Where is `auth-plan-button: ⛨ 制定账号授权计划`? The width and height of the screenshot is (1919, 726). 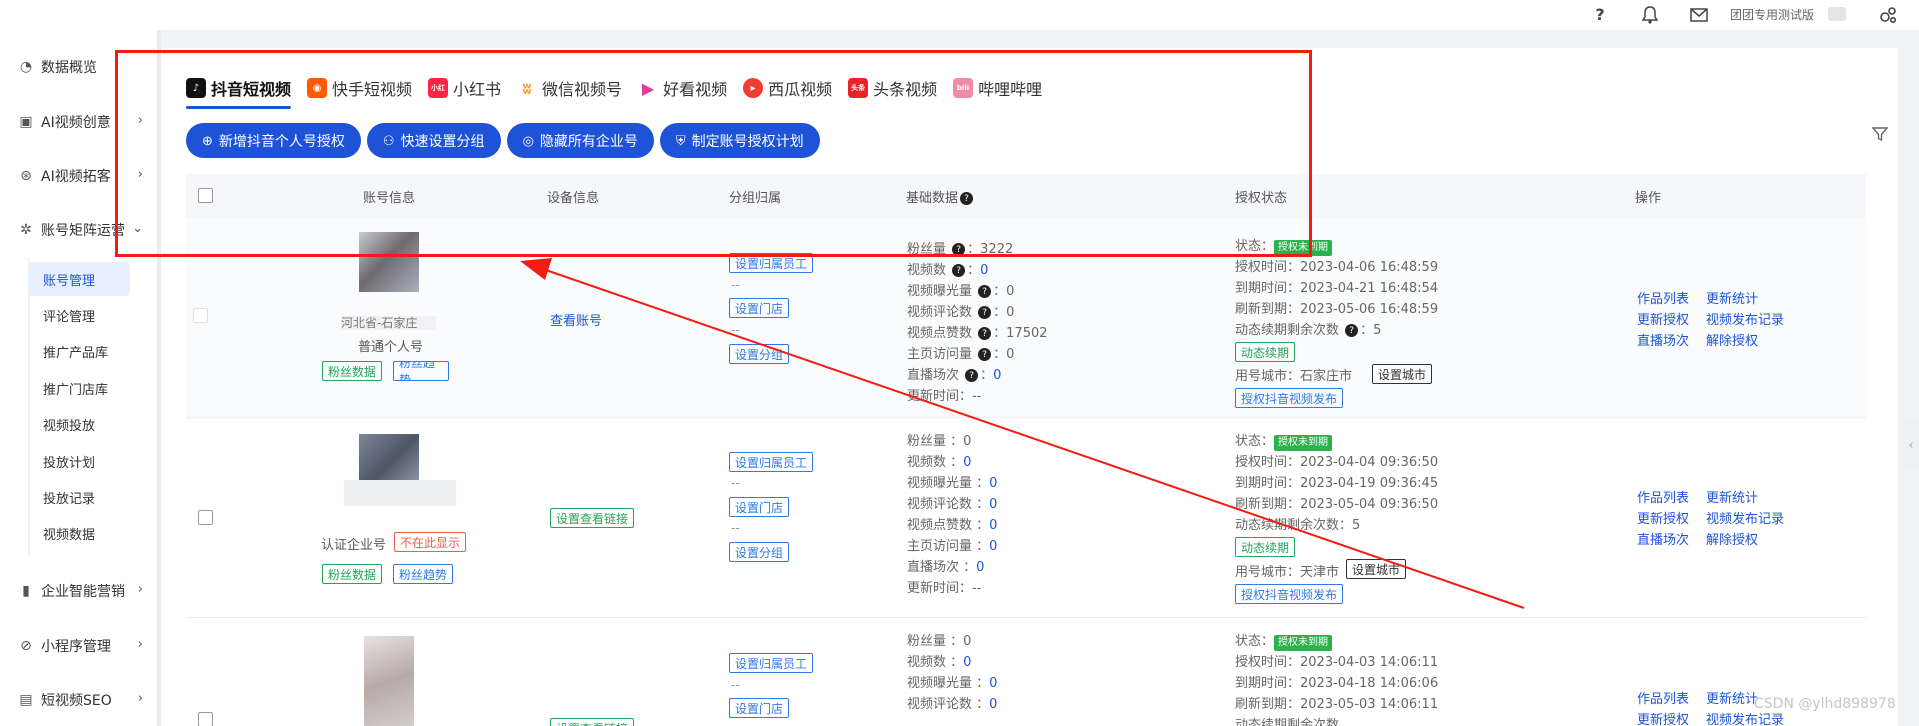
auth-plan-button: ⛨ 制定账号授权计划 is located at coordinates (739, 140).